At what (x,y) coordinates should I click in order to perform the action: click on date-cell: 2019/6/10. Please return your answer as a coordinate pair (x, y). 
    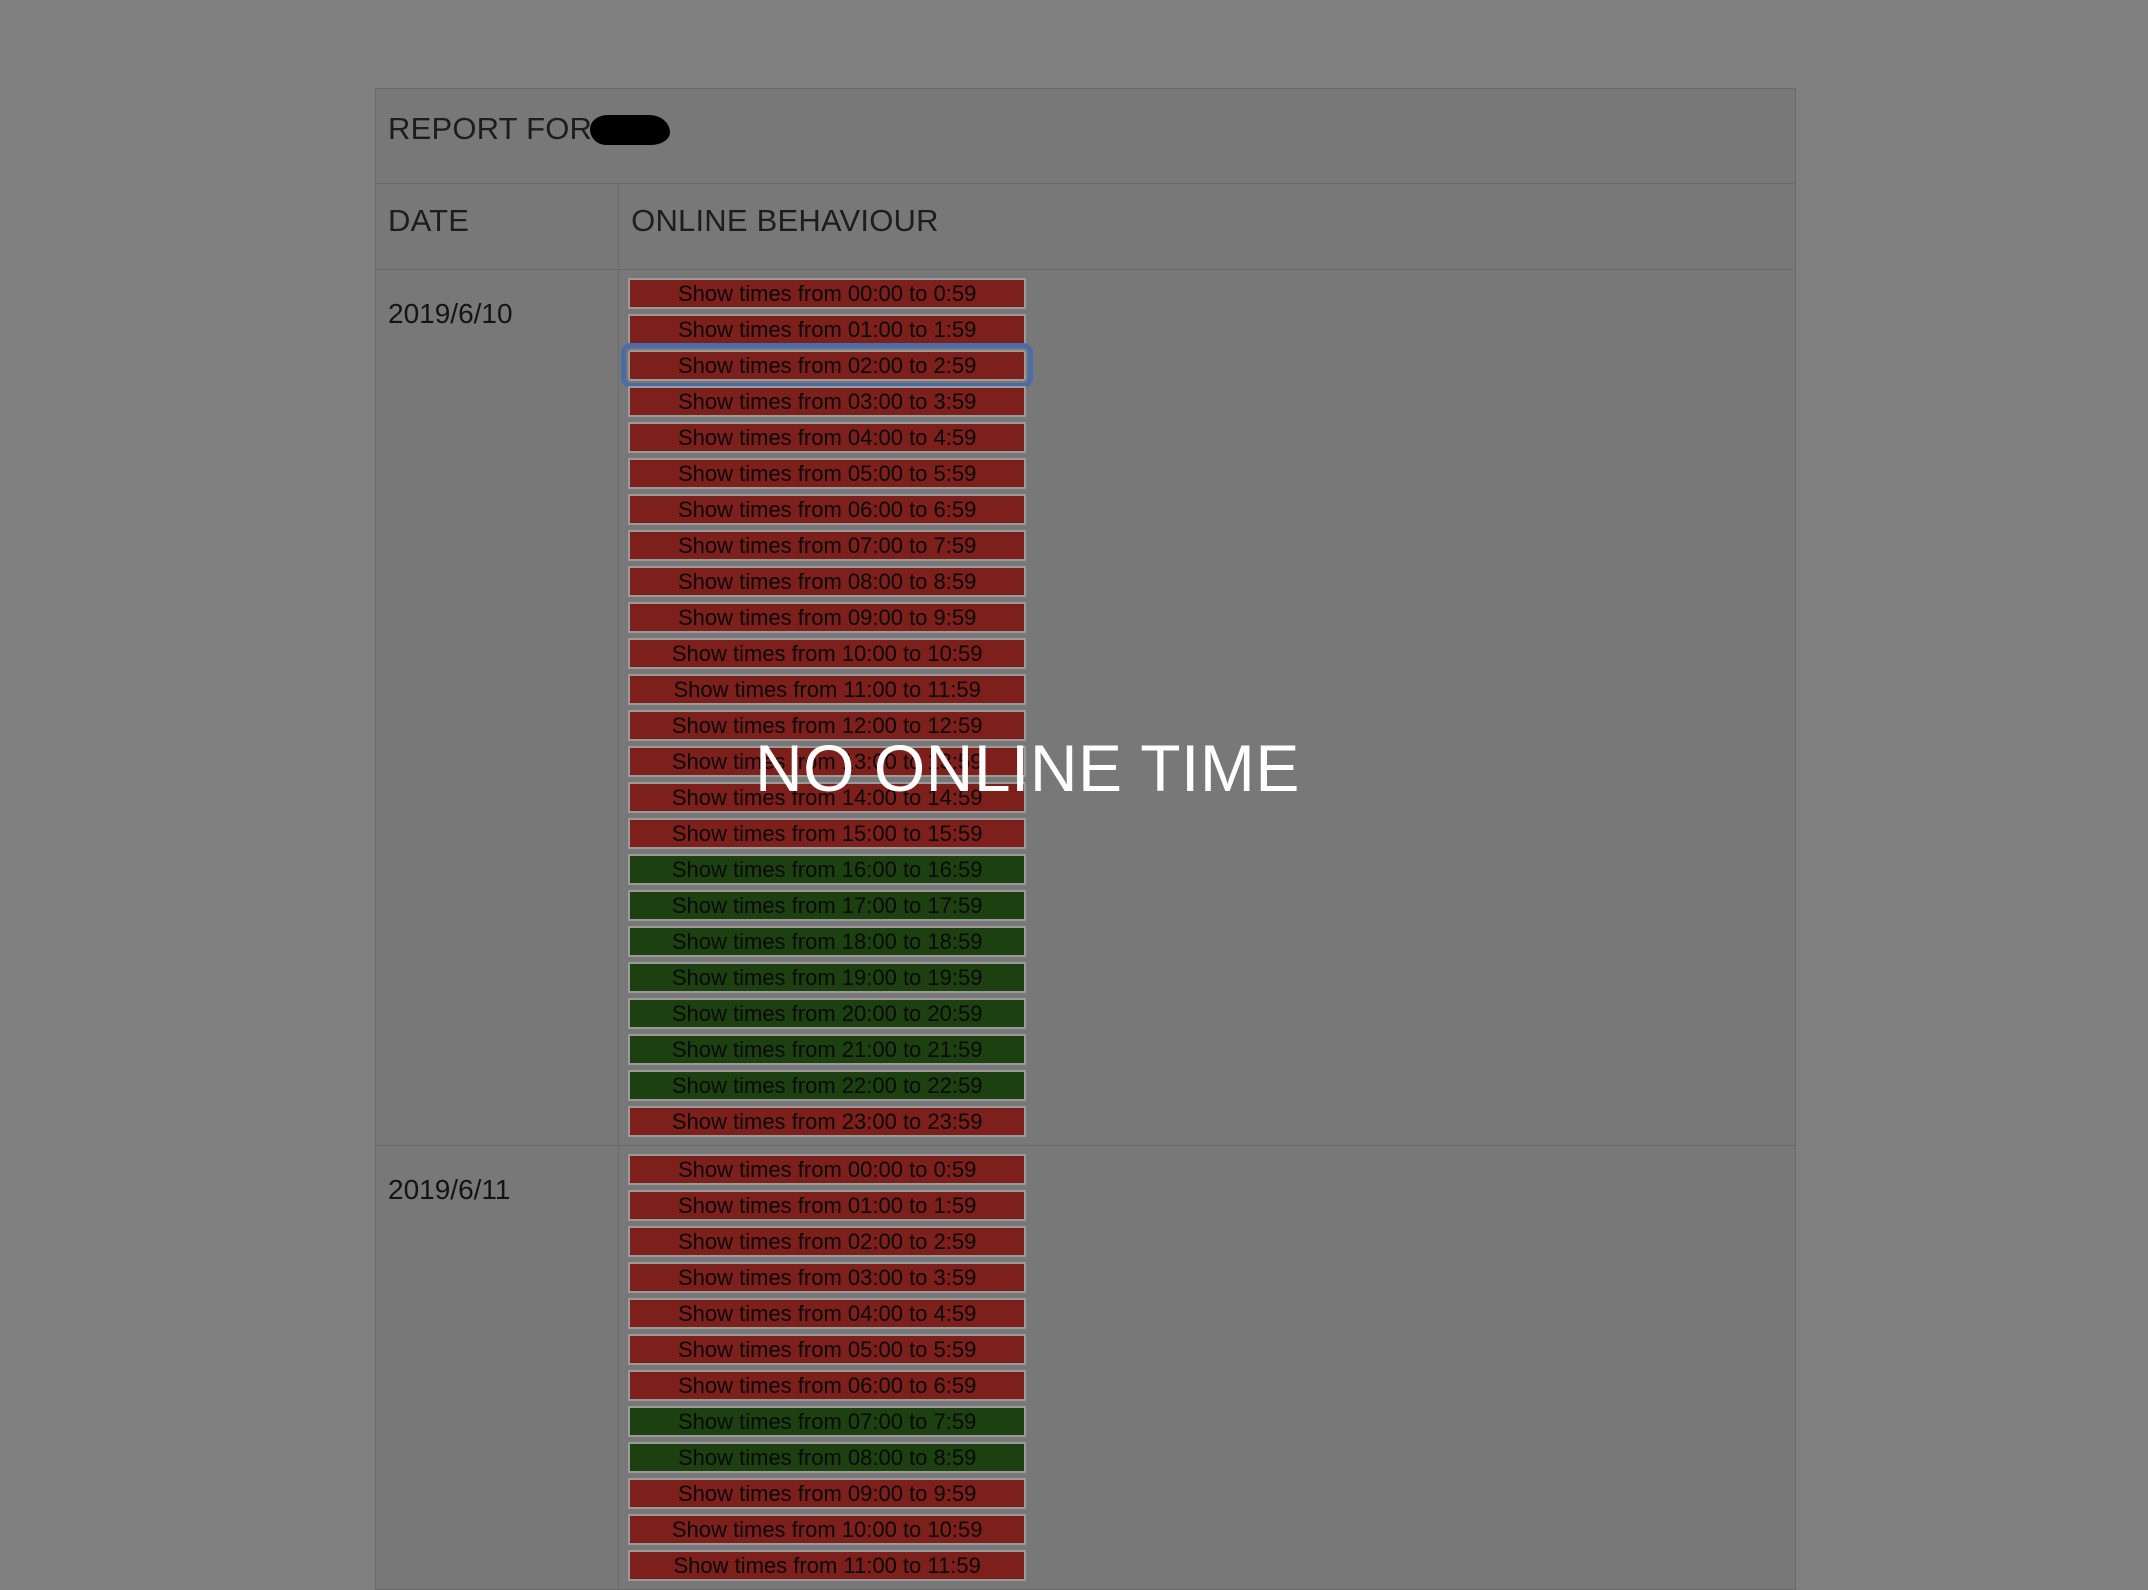
    Looking at the image, I should click on (497, 707).